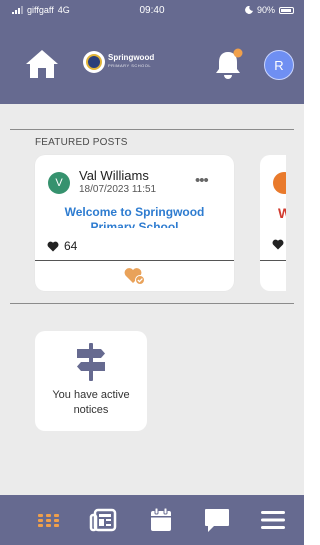 The height and width of the screenshot is (545, 320). I want to click on like-count: 64, so click(62, 246).